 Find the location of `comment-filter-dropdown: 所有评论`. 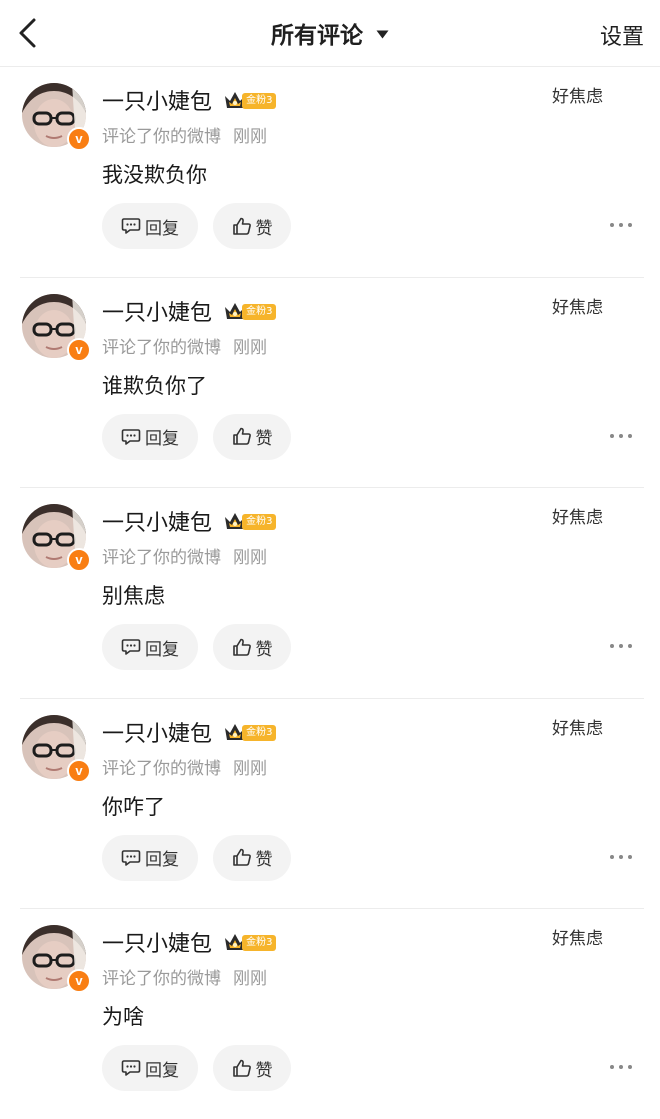

comment-filter-dropdown: 所有评论 is located at coordinates (330, 34).